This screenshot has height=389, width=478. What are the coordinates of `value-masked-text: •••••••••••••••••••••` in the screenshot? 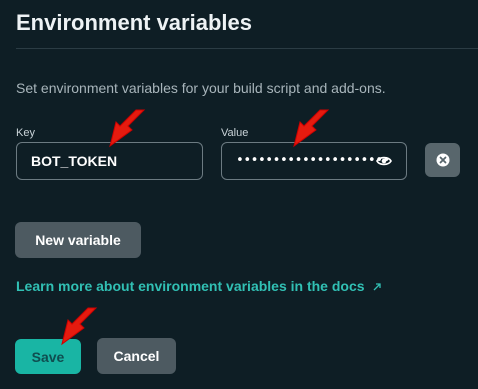 It's located at (313, 160).